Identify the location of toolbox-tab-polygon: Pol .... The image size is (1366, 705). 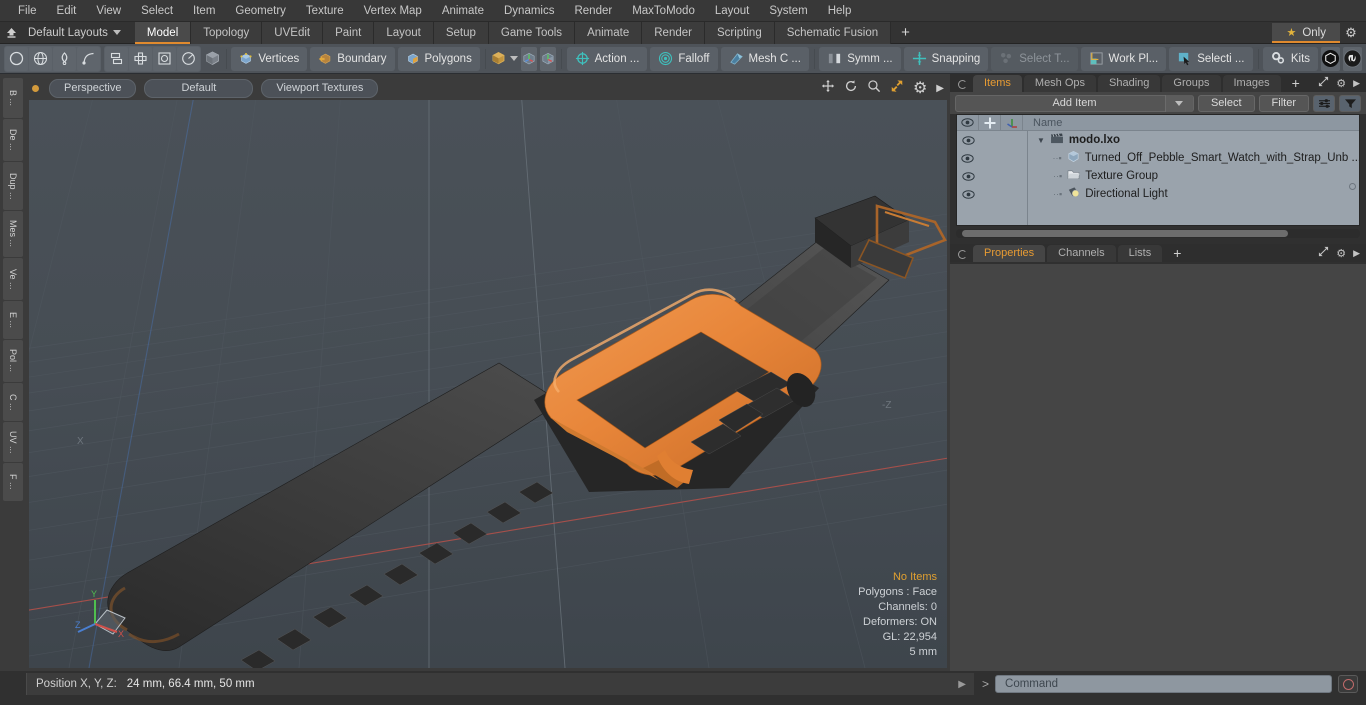
(13, 361).